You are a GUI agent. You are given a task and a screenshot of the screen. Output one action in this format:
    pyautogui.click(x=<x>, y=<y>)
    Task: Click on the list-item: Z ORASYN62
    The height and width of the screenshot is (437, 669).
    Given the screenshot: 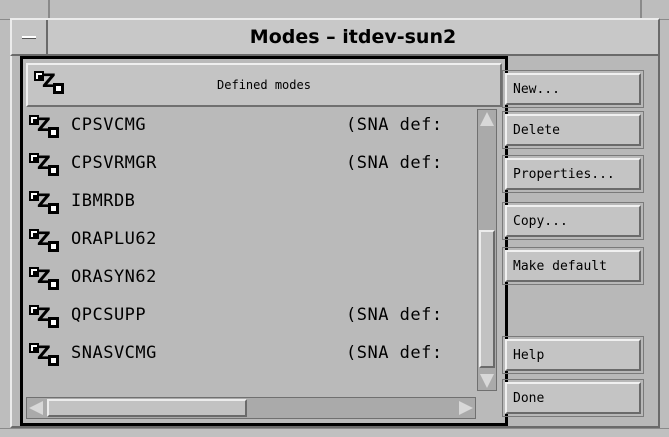 What is the action you would take?
    pyautogui.click(x=251, y=278)
    